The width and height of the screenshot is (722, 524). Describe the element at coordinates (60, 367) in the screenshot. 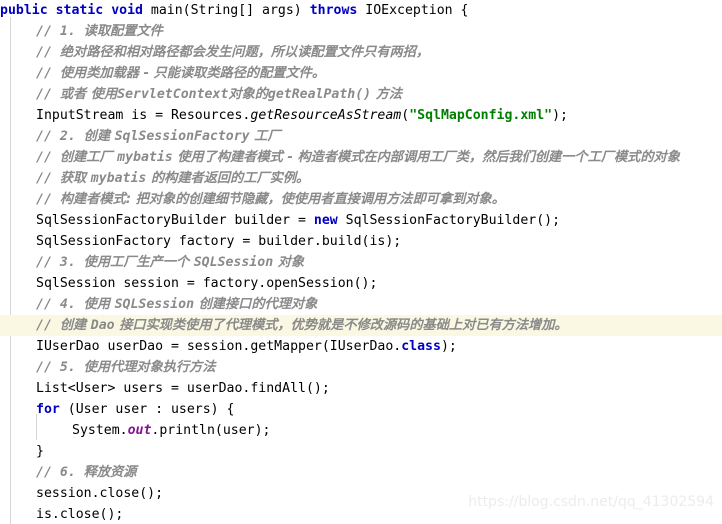

I see `code-token: // 5.` at that location.